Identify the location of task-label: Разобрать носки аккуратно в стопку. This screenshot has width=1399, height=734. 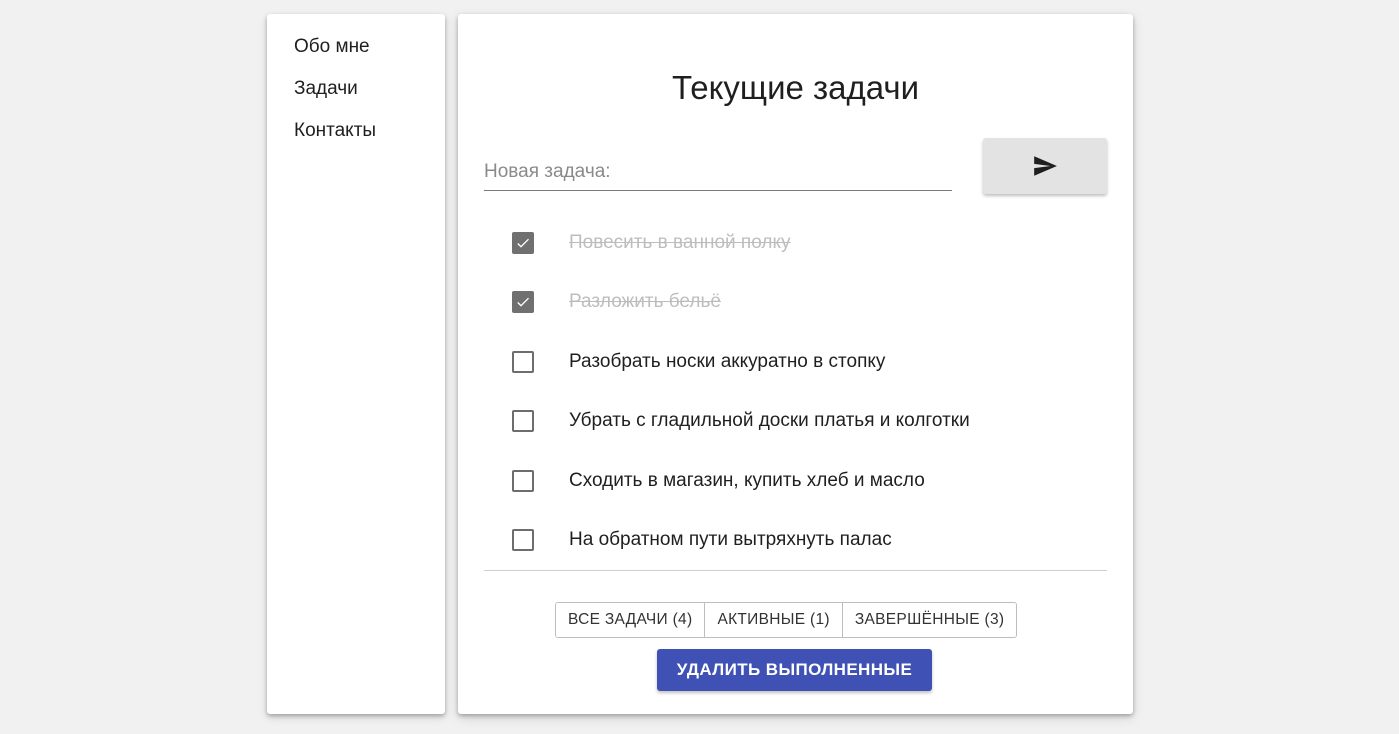
(727, 361).